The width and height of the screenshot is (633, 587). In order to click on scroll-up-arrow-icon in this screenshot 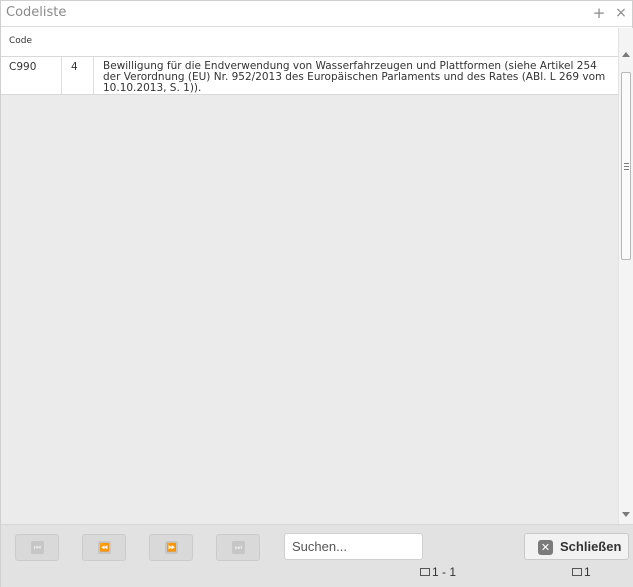, I will do `click(626, 54)`.